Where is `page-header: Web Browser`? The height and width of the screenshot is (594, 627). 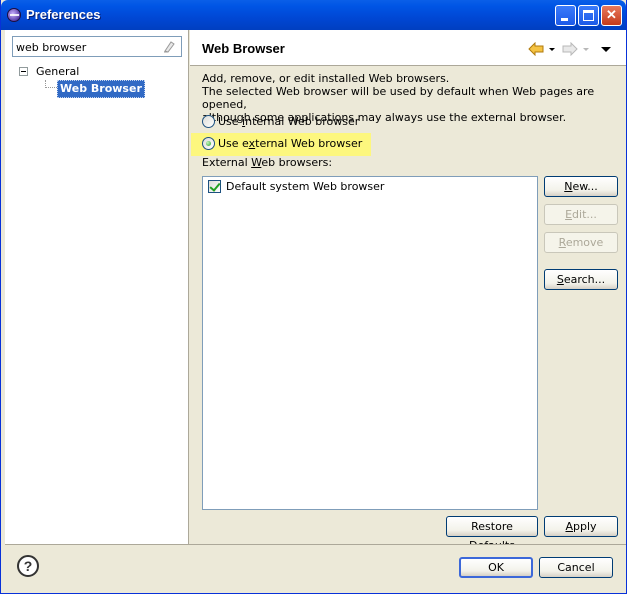
page-header: Web Browser is located at coordinates (408, 48).